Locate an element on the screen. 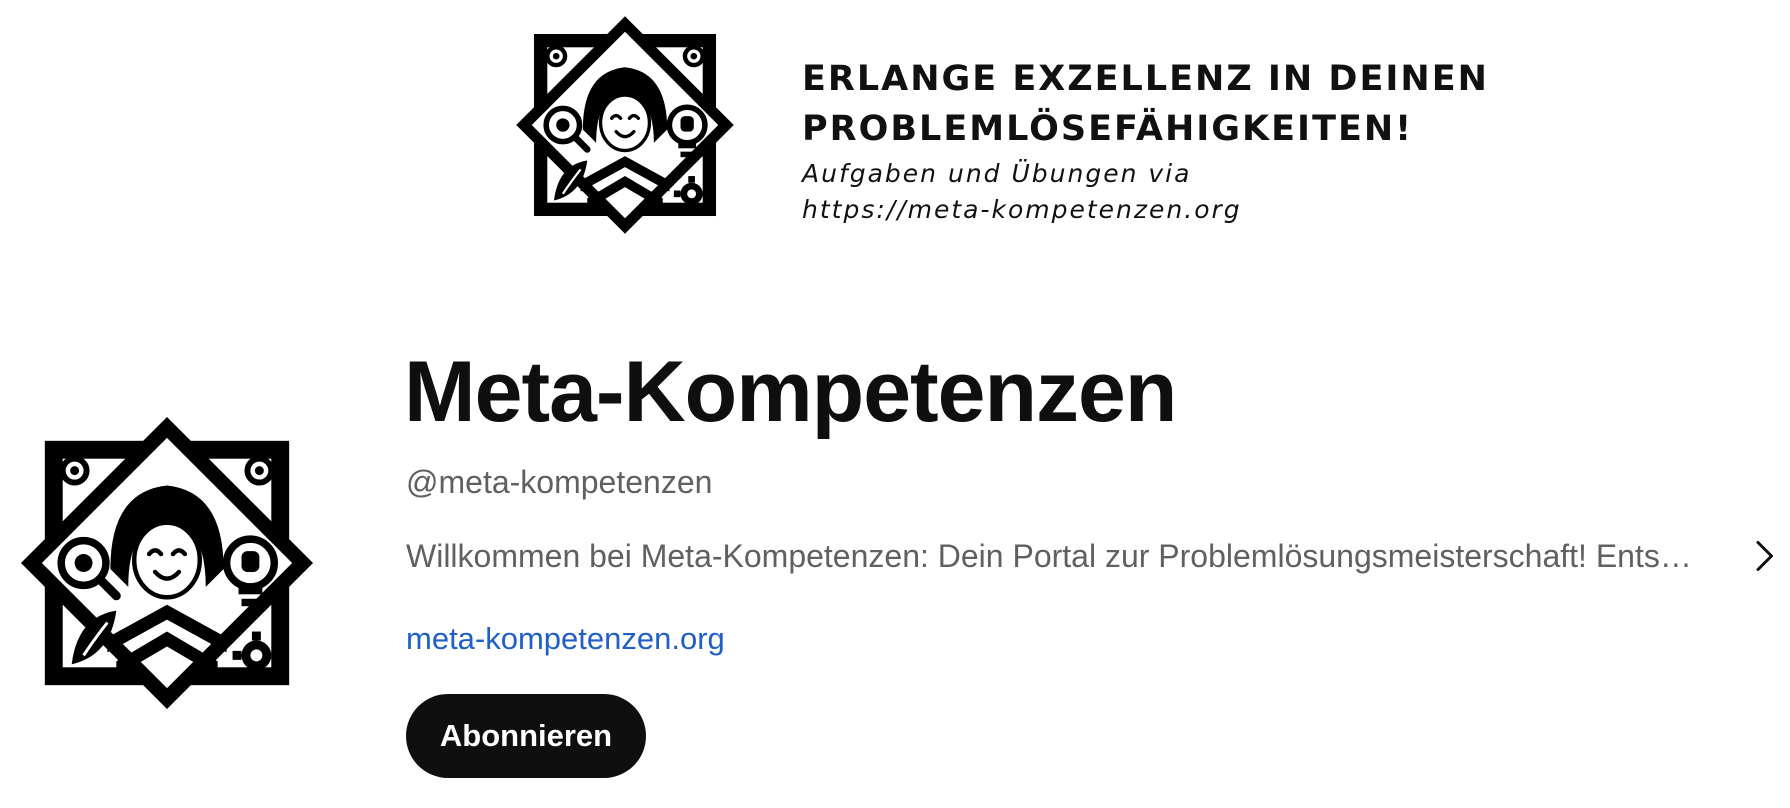 This screenshot has height=808, width=1790. subscribe-button: Abonnieren is located at coordinates (526, 736).